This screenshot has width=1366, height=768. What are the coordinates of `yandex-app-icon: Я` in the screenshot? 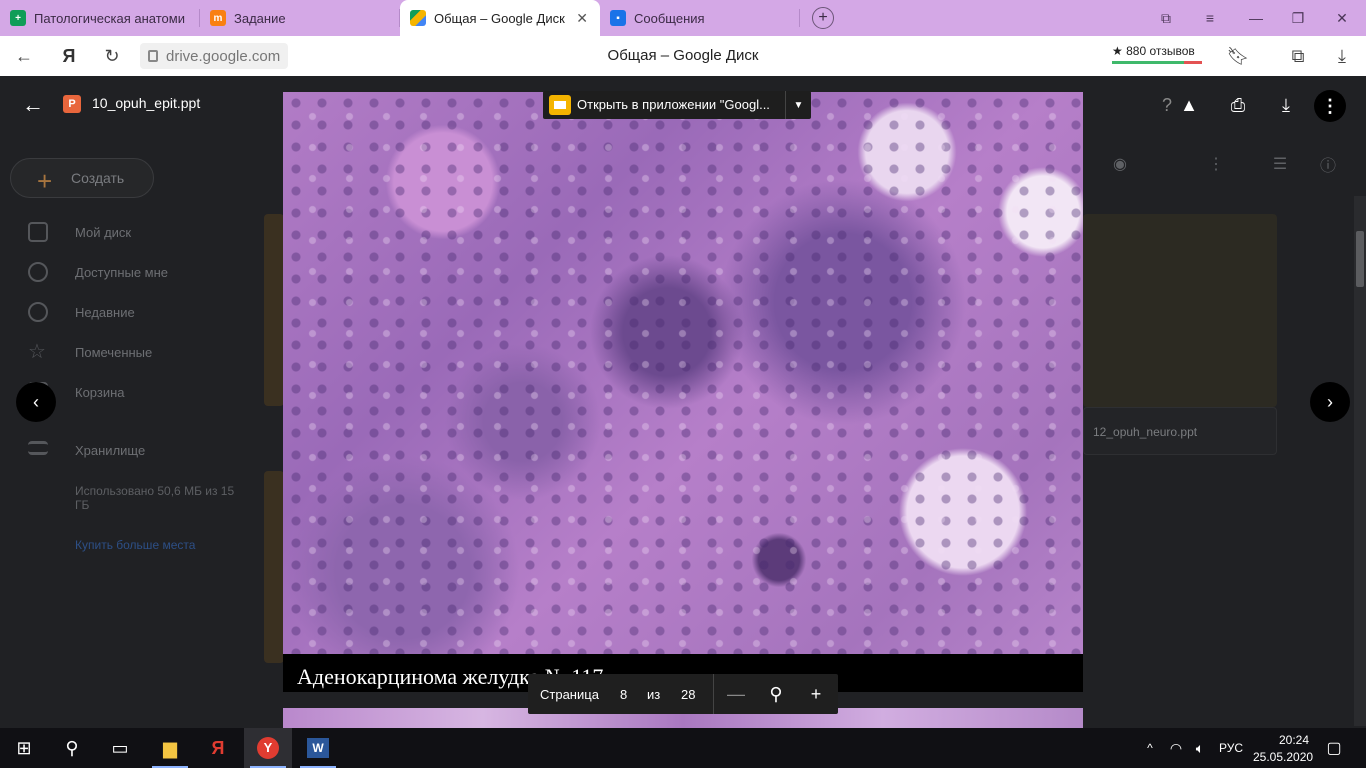 It's located at (218, 748).